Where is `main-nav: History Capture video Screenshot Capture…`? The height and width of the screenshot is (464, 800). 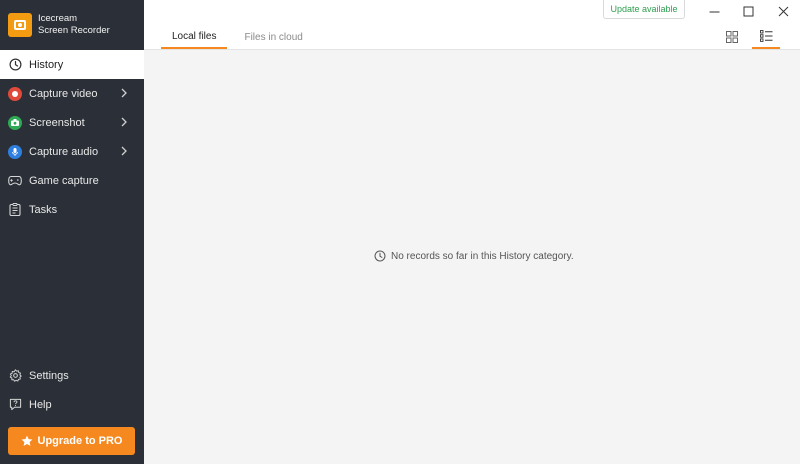
main-nav: History Capture video Screenshot Capture… is located at coordinates (72, 137).